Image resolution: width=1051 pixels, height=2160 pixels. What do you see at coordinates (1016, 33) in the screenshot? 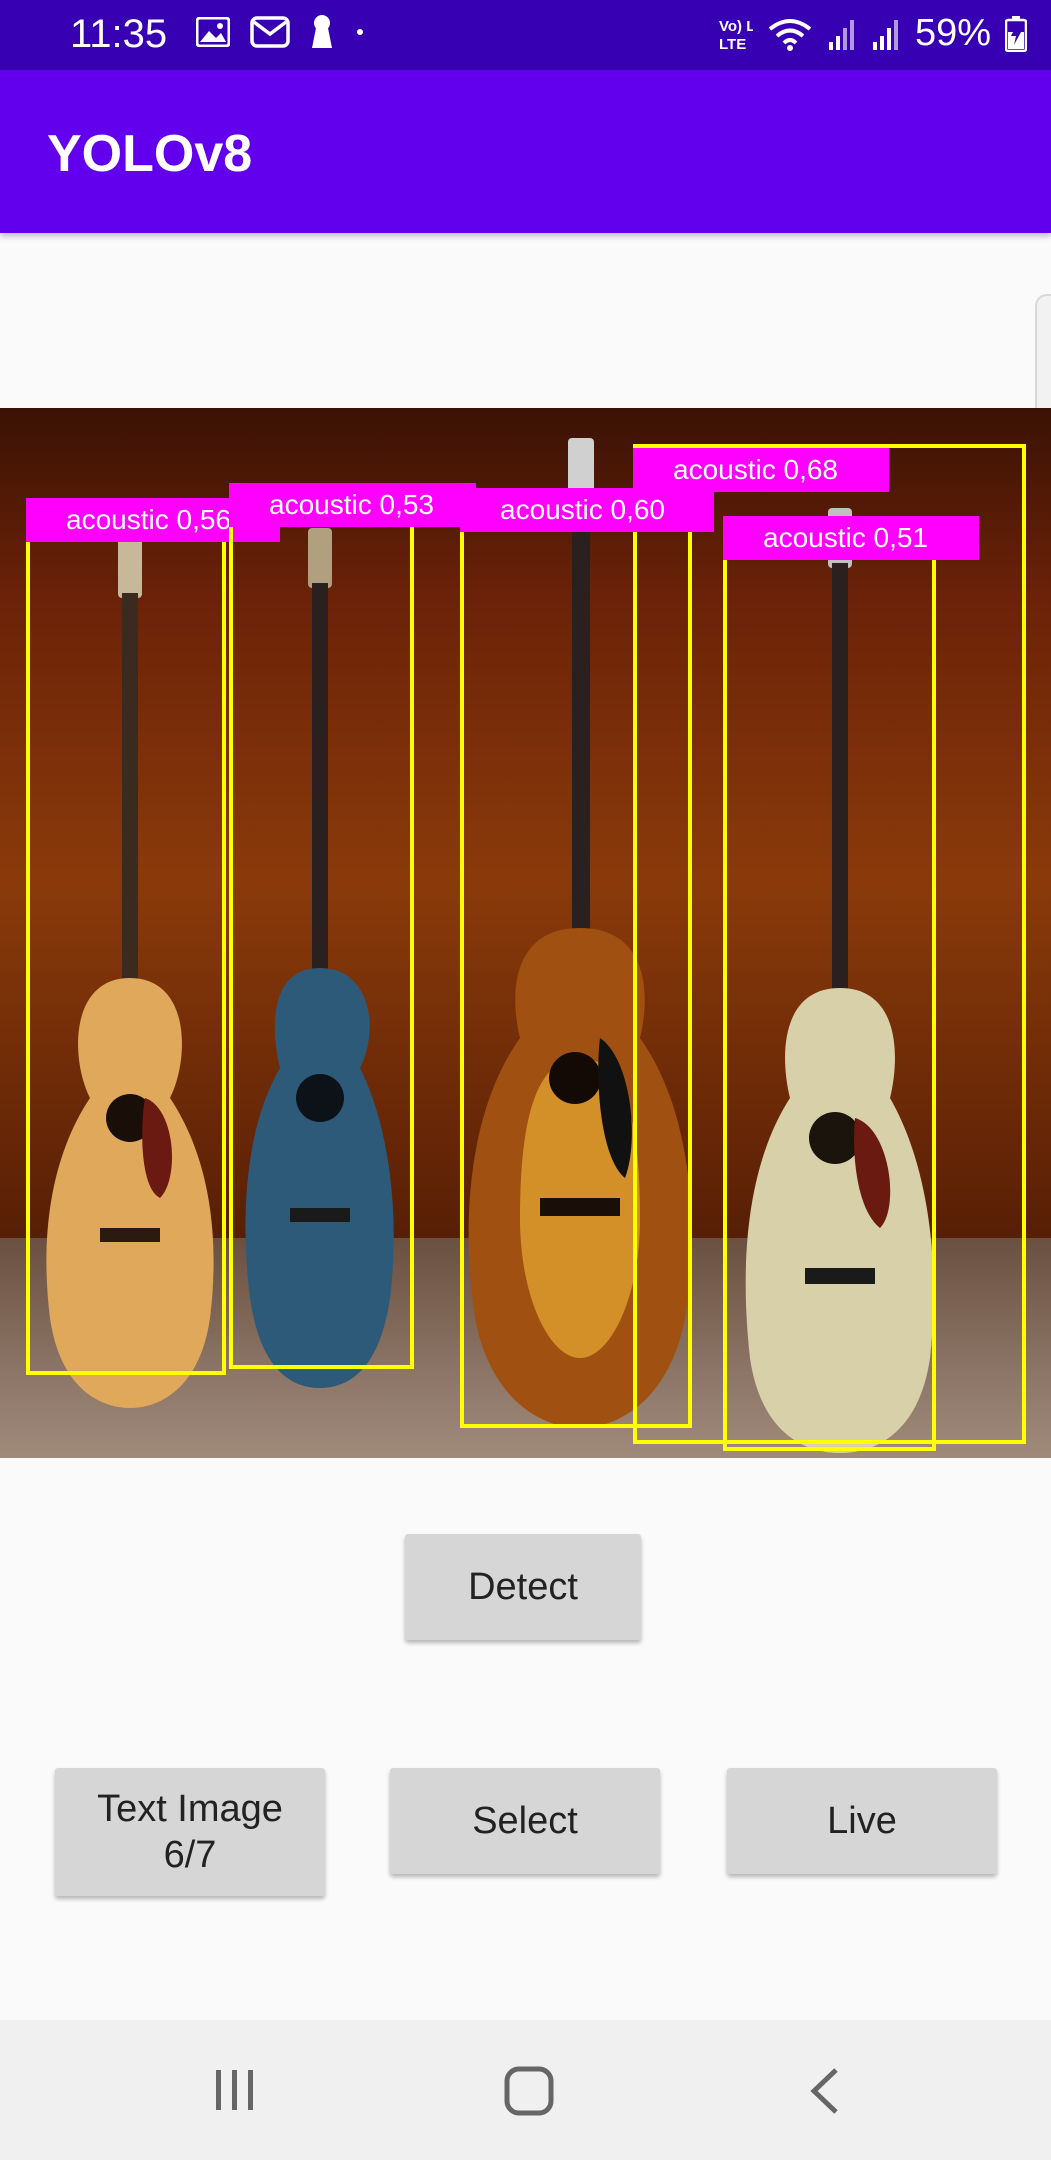
I see `battery-charging-icon` at bounding box center [1016, 33].